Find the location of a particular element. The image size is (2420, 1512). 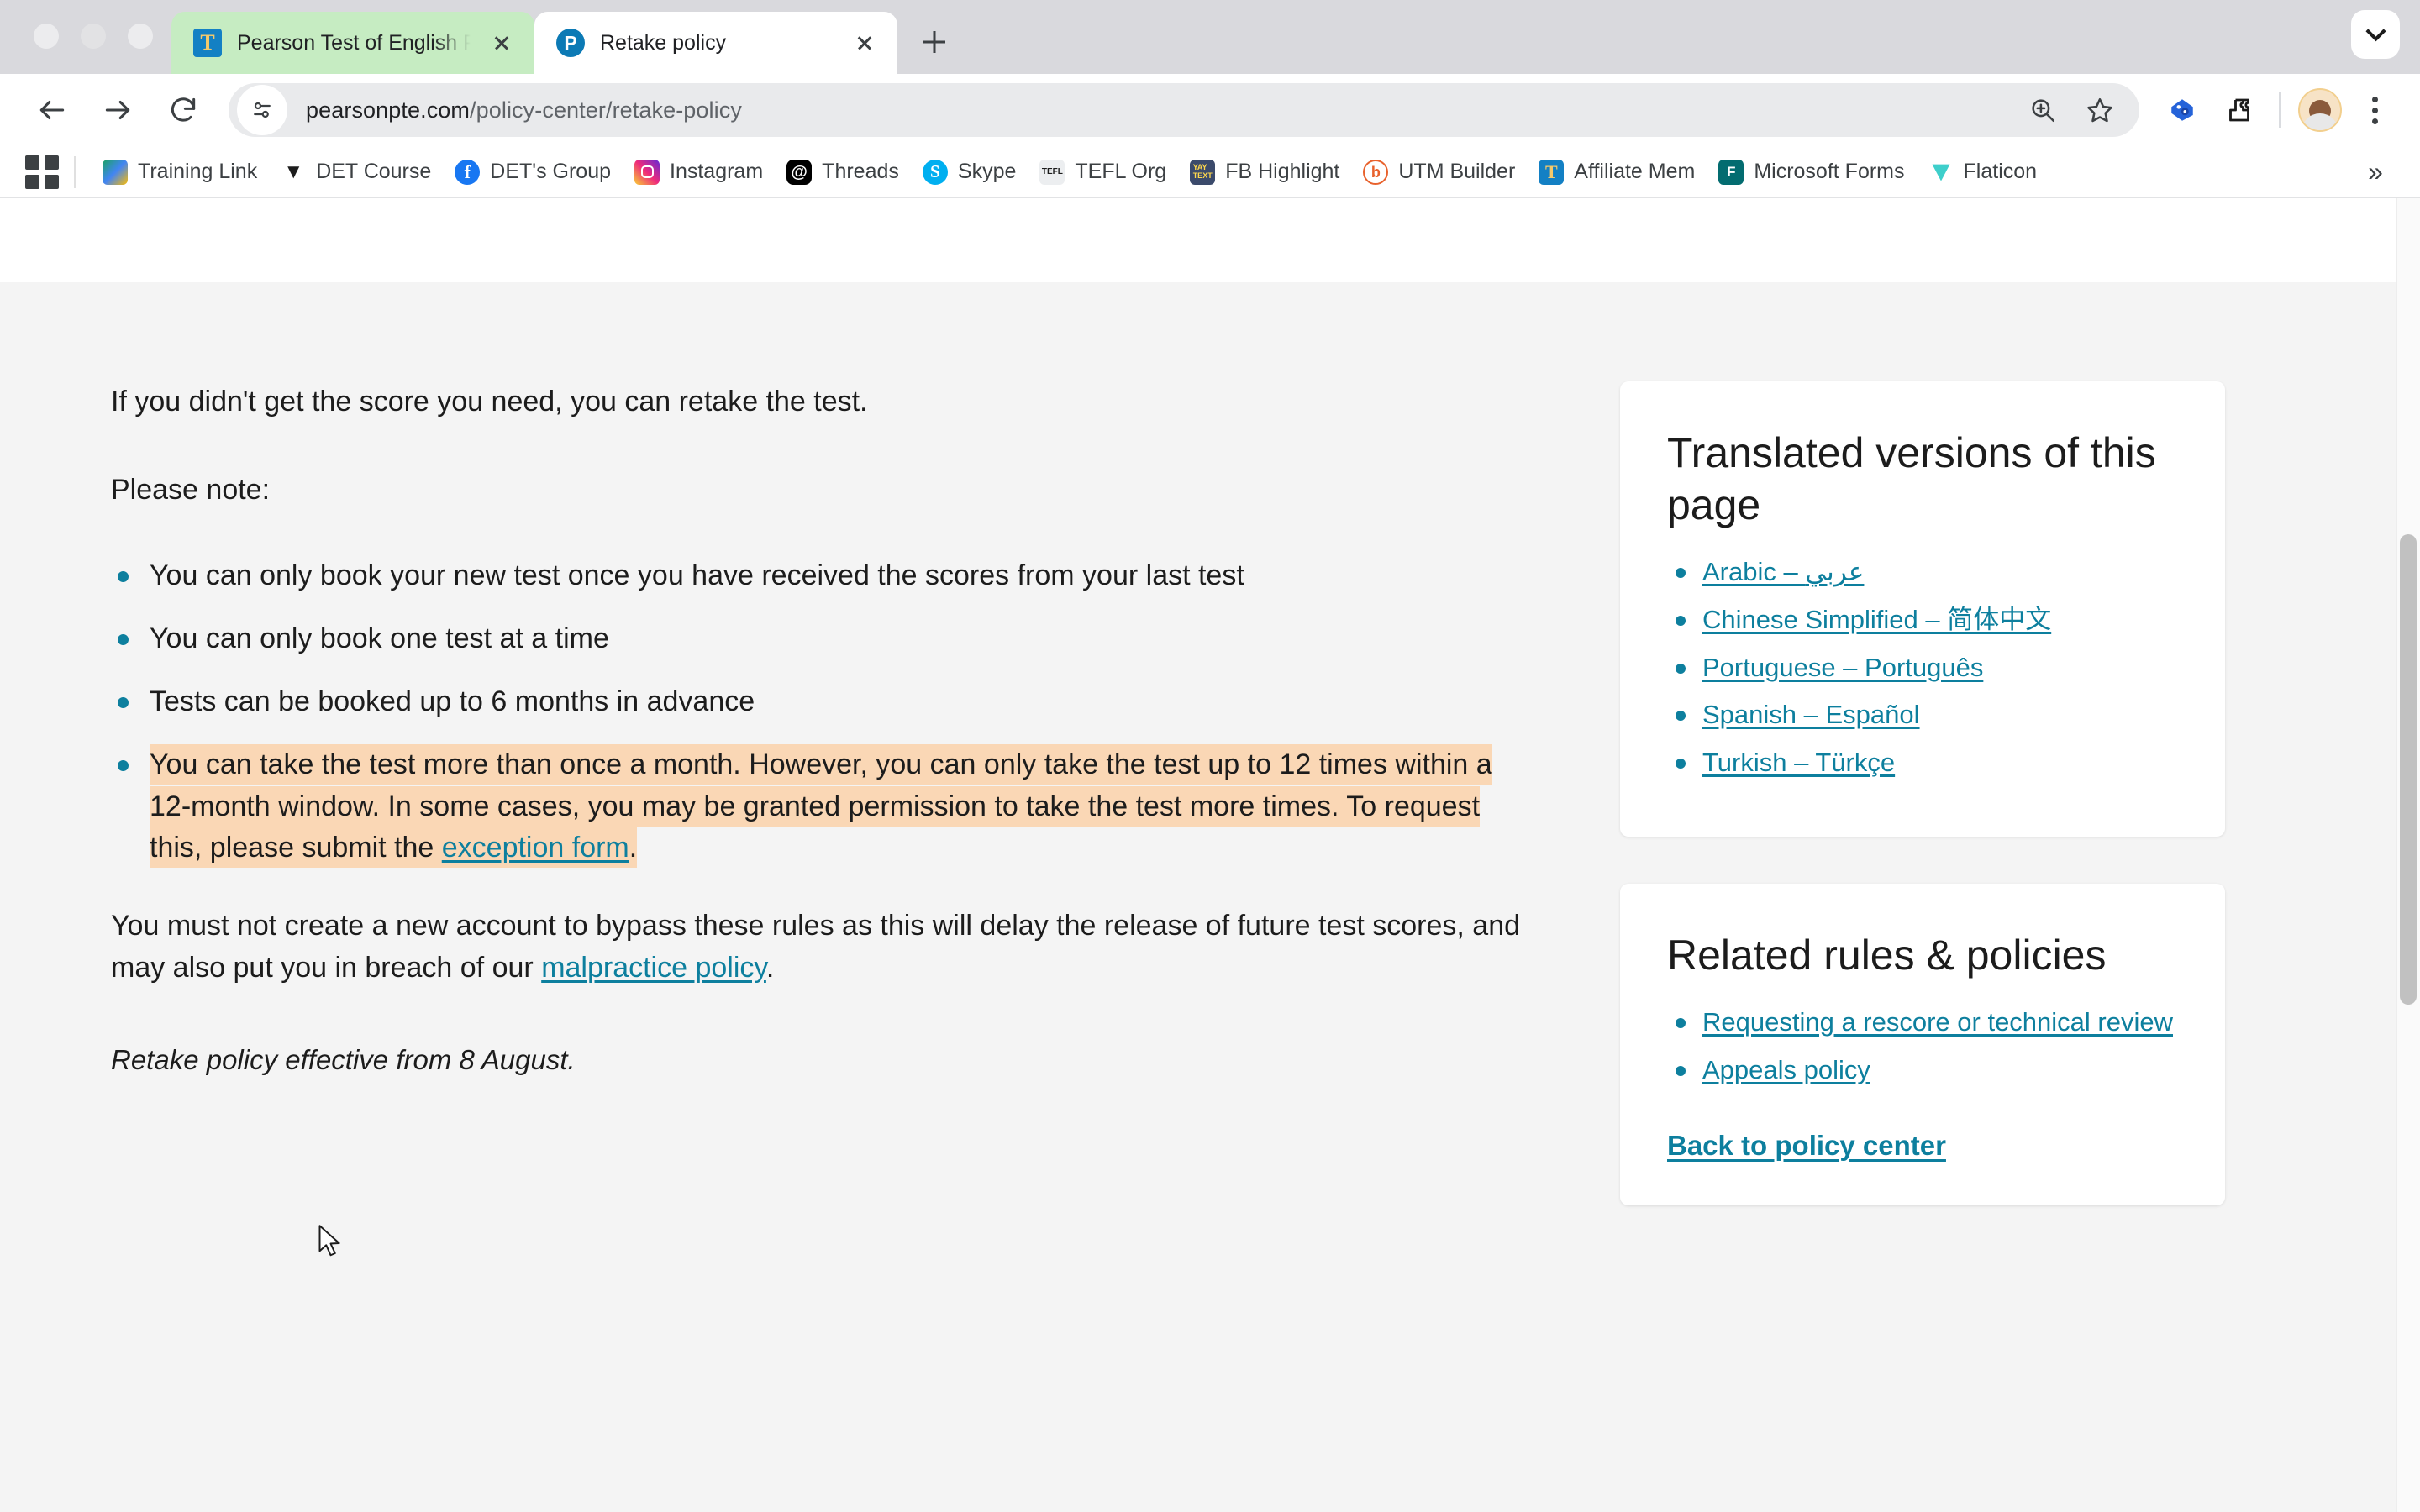

bookmark-training-link: Training Link is located at coordinates (180, 172).